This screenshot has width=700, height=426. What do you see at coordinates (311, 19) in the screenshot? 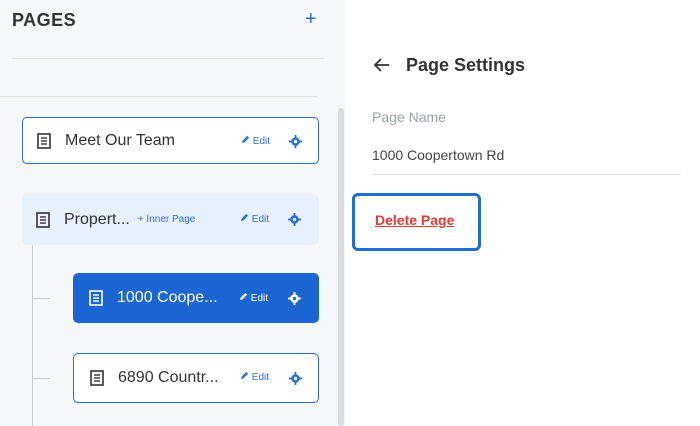
I see `add-page-icon: +` at bounding box center [311, 19].